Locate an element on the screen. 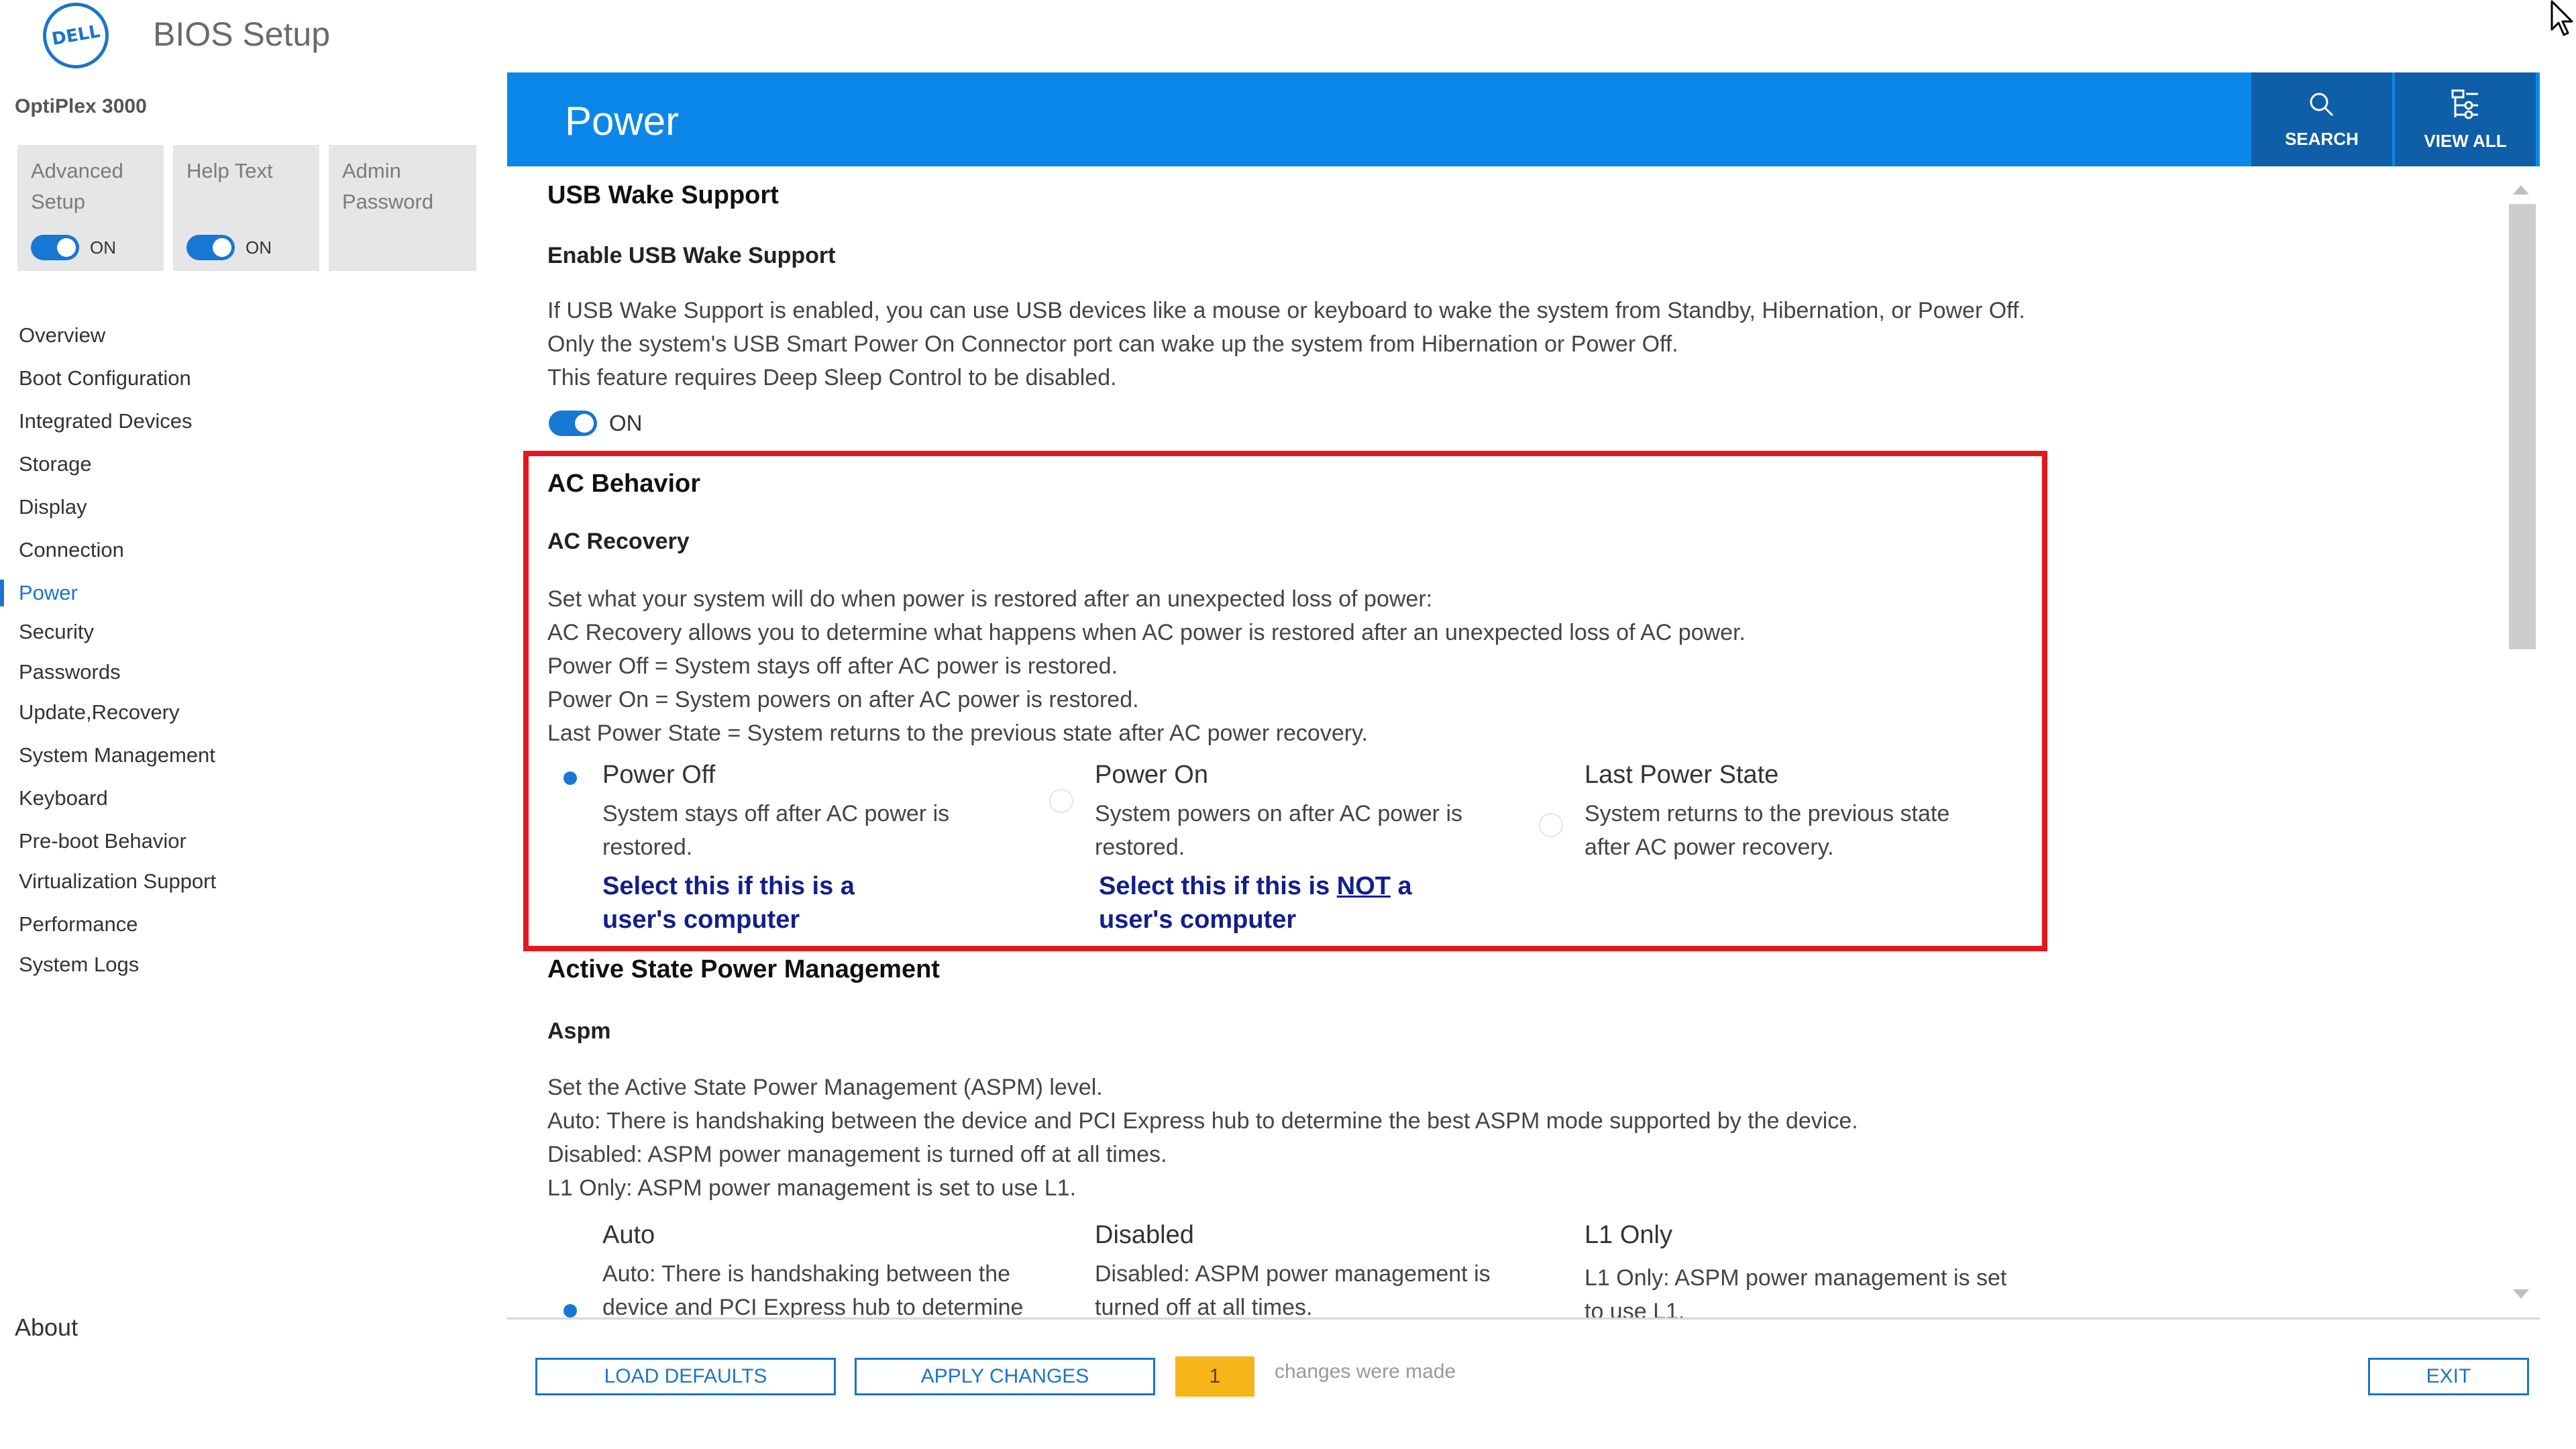 The image size is (2576, 1449). sidebar-item-storage: Storage is located at coordinates (241, 469).